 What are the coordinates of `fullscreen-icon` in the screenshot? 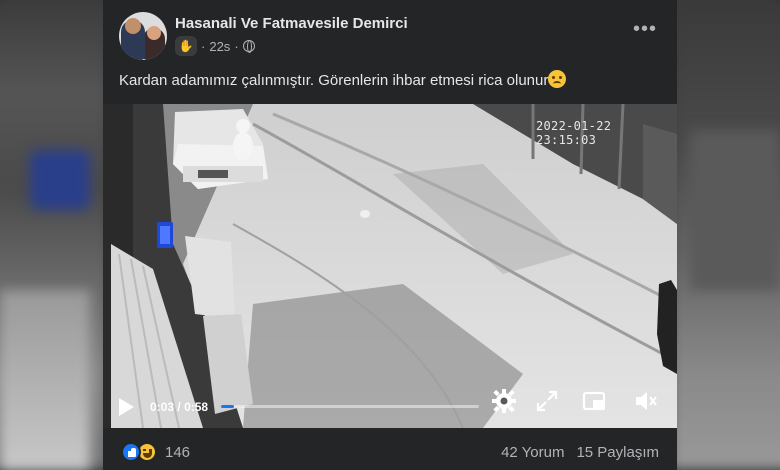 It's located at (547, 401).